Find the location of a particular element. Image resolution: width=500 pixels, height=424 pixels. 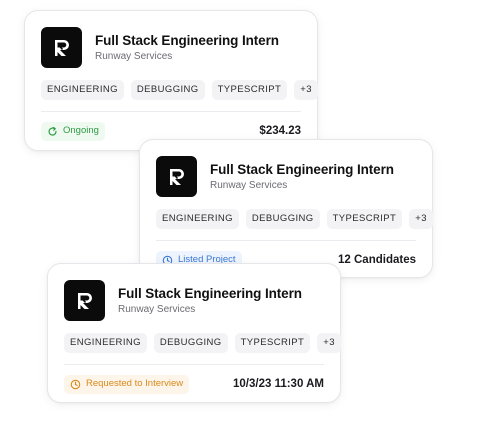

status-badge: Requested to Interview is located at coordinates (127, 384).